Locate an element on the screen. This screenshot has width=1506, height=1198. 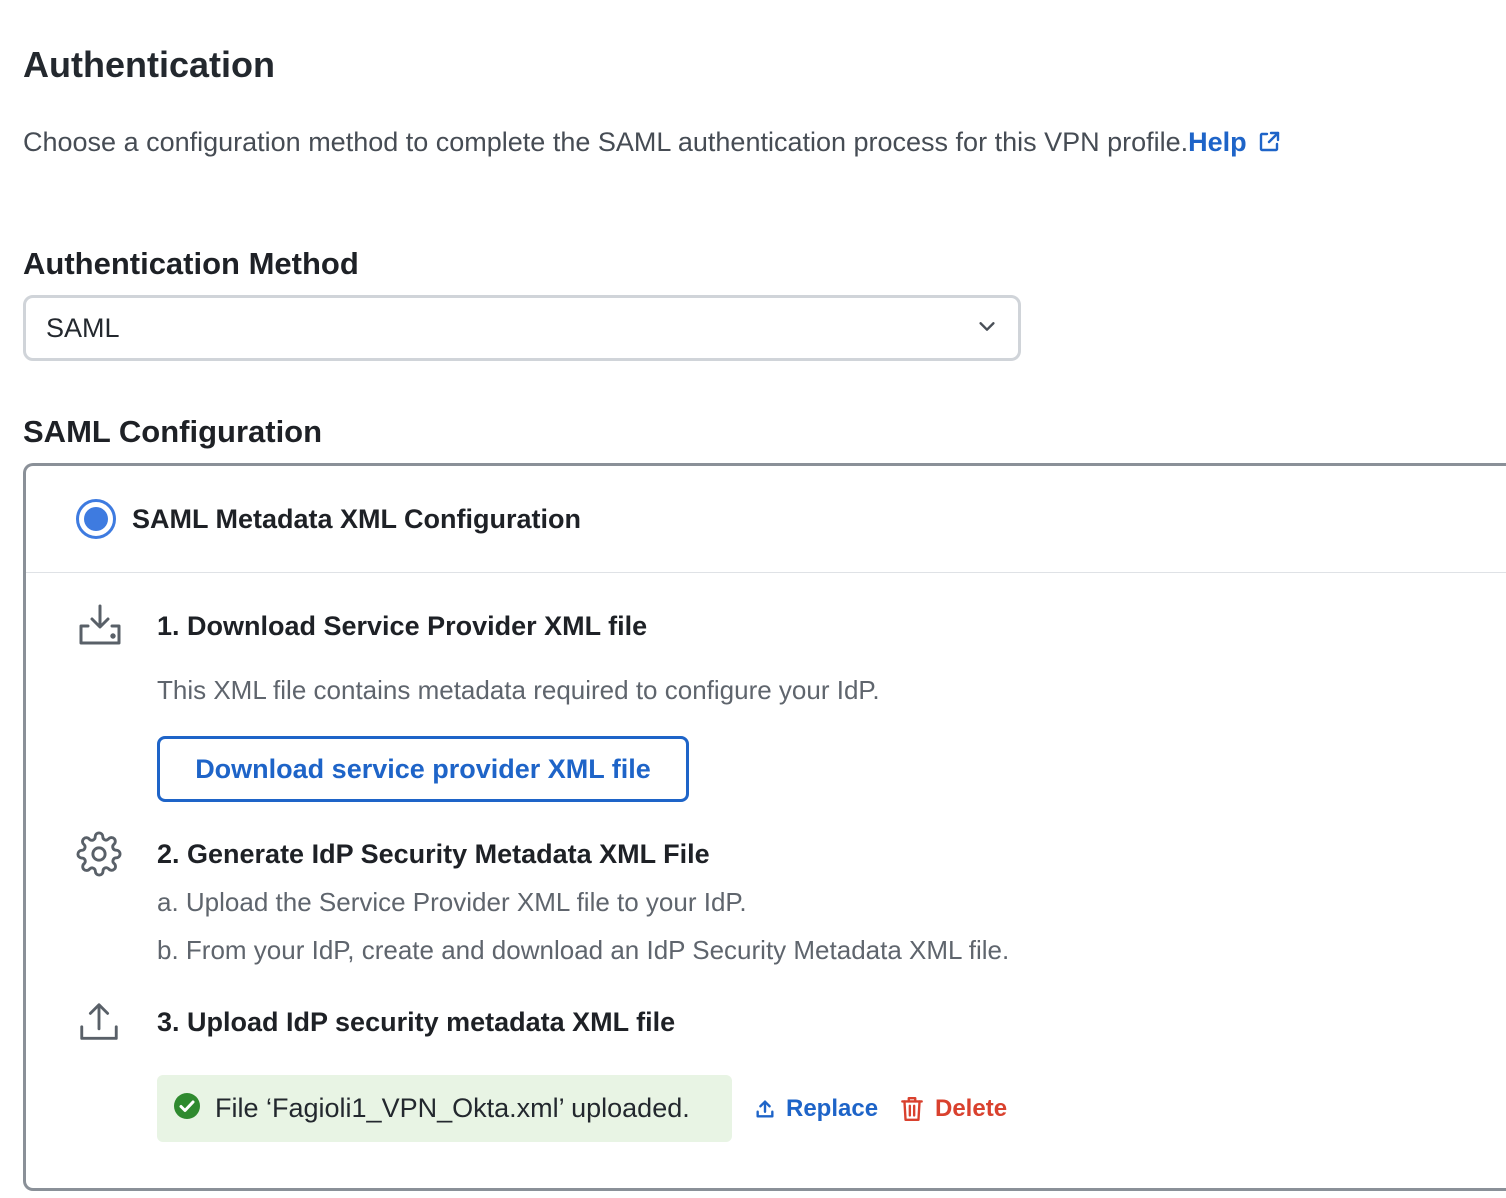
radio-selected-dot is located at coordinates (96, 519).